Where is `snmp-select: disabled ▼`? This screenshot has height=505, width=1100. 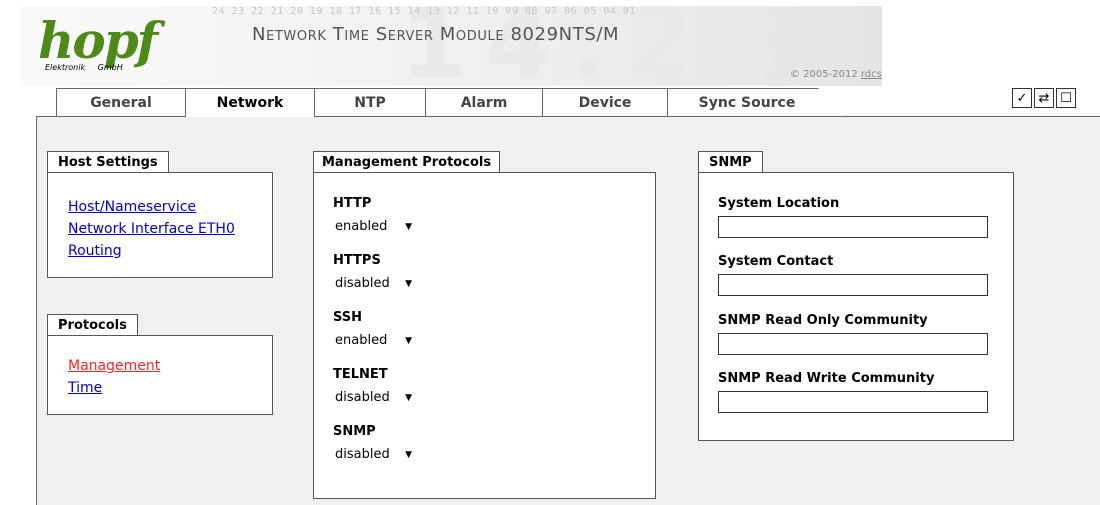
snmp-select: disabled ▼ is located at coordinates (374, 454).